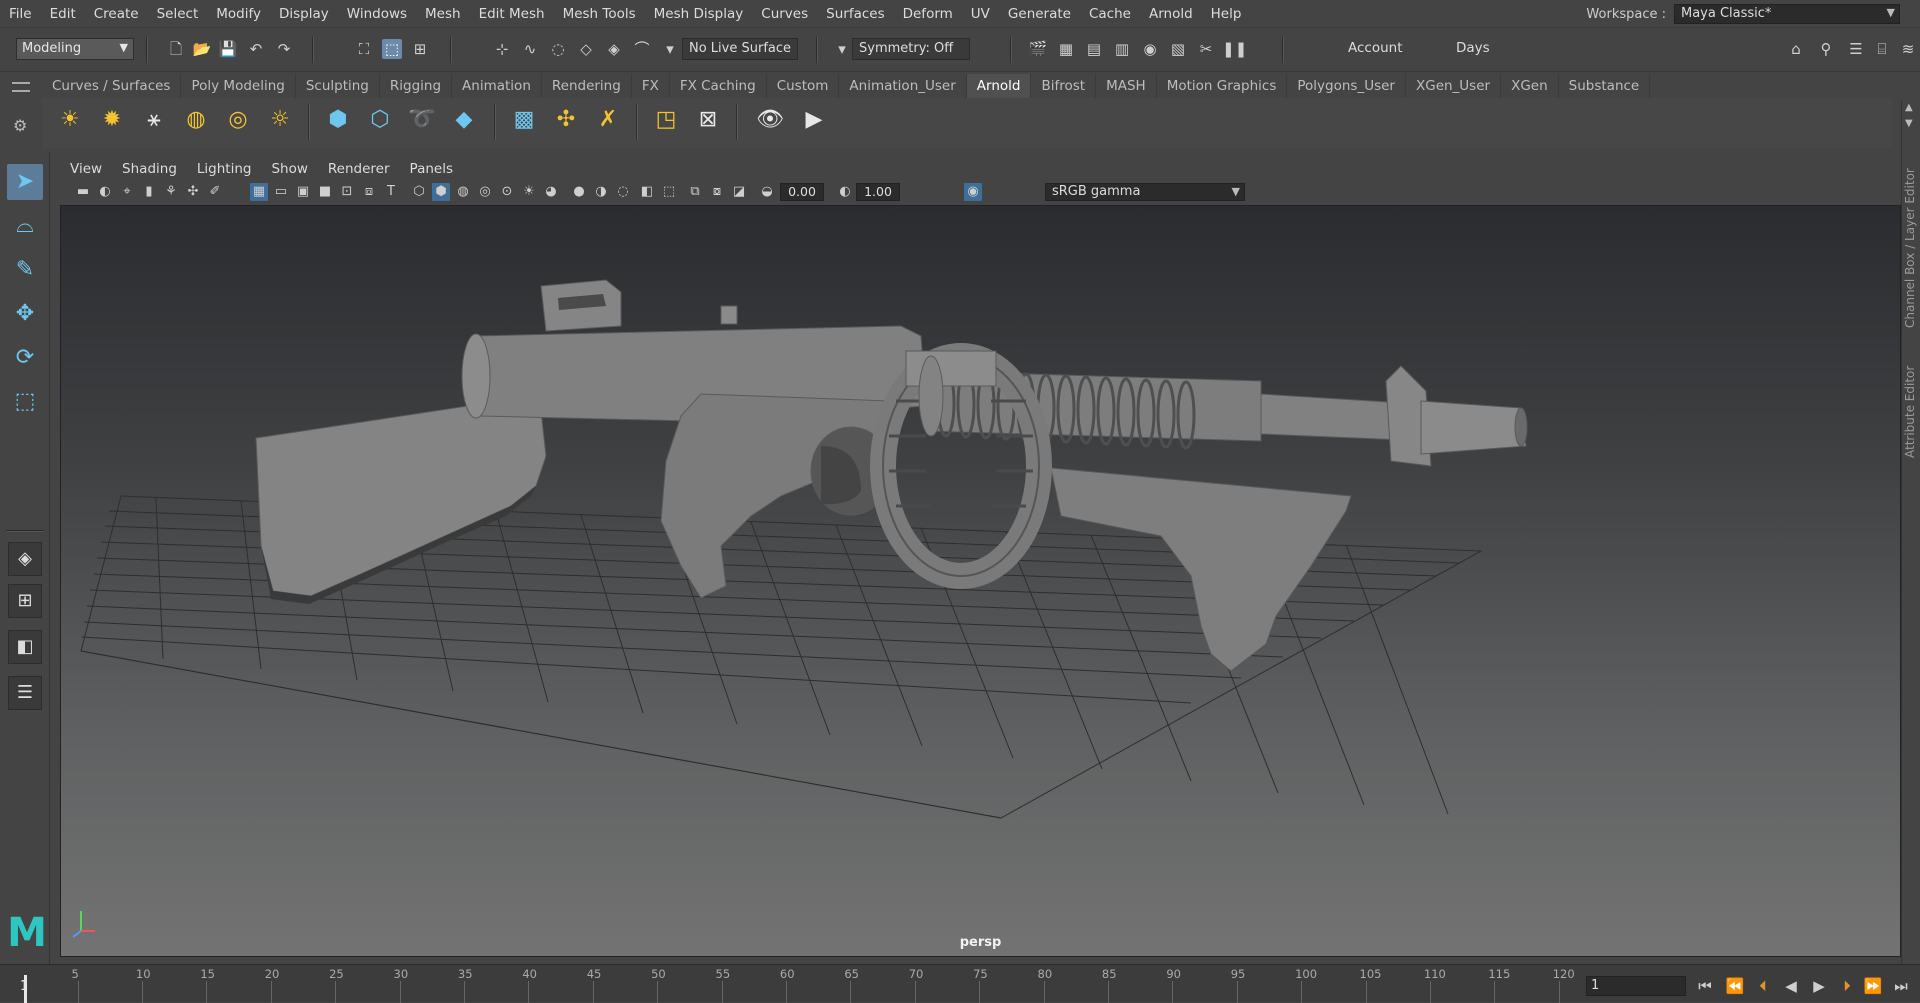 The width and height of the screenshot is (1920, 1003). I want to click on symmetry-field: Symmetry: Off, so click(911, 49).